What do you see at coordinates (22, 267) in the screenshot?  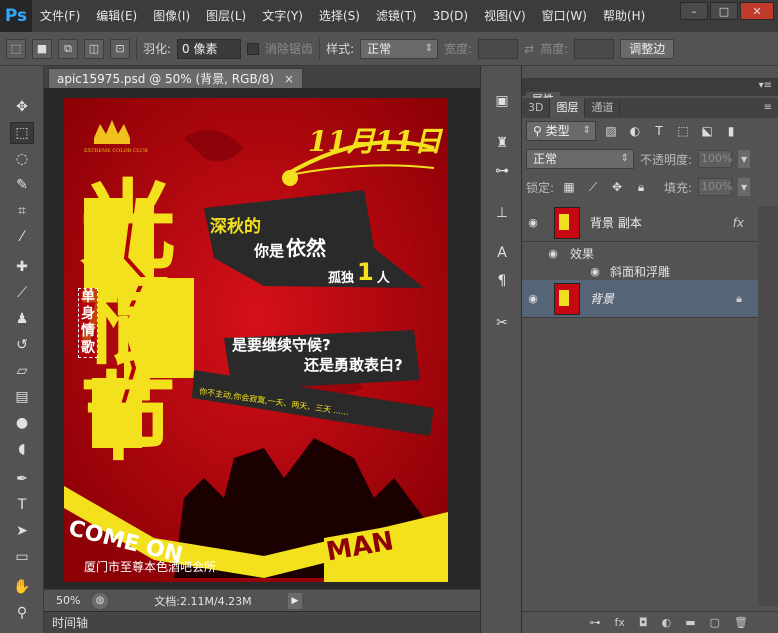 I see `healing-brush-icon: ✚` at bounding box center [22, 267].